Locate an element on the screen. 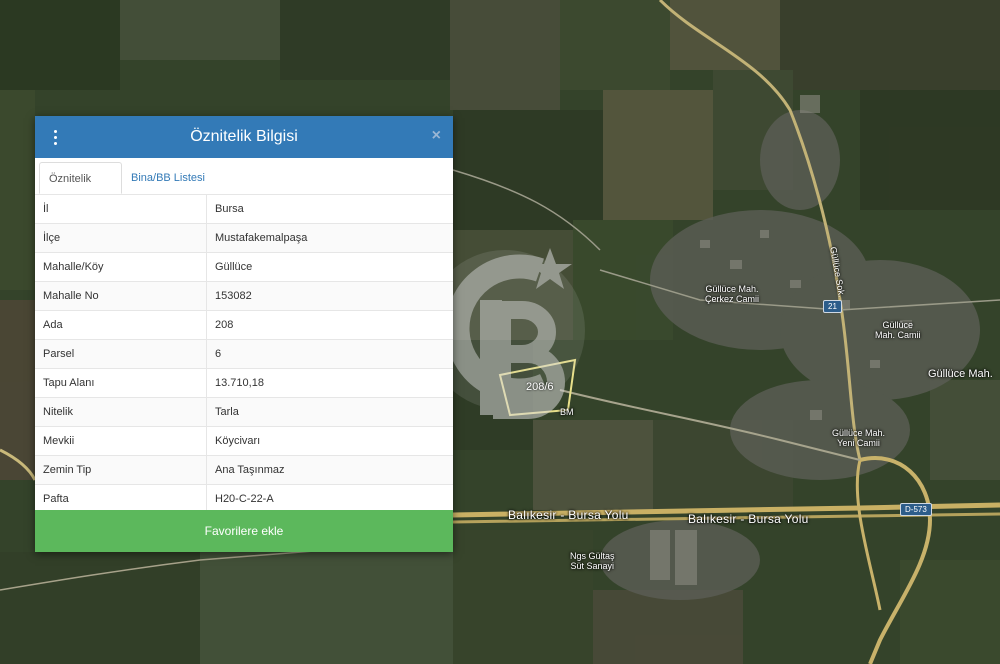 This screenshot has height=664, width=1000. map-label-road-2: Balıkesir - Bursa Yolu is located at coordinates (748, 519).